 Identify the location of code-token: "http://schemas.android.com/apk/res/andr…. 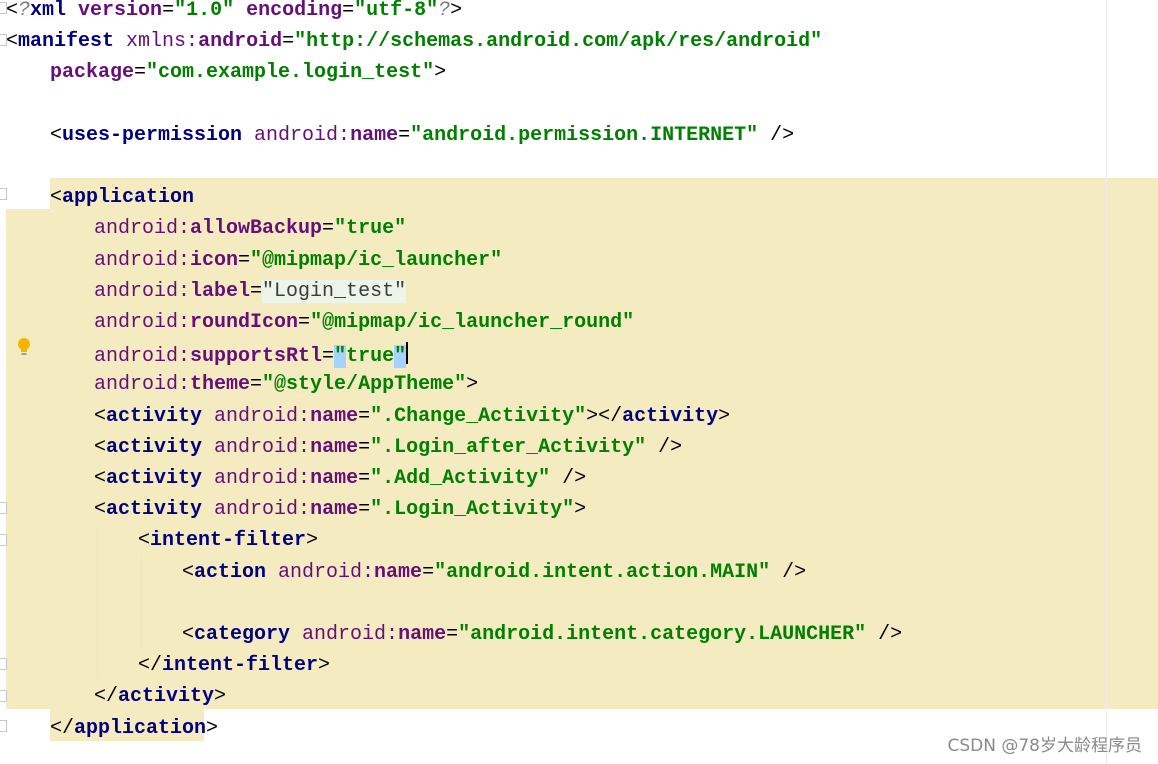
(558, 42).